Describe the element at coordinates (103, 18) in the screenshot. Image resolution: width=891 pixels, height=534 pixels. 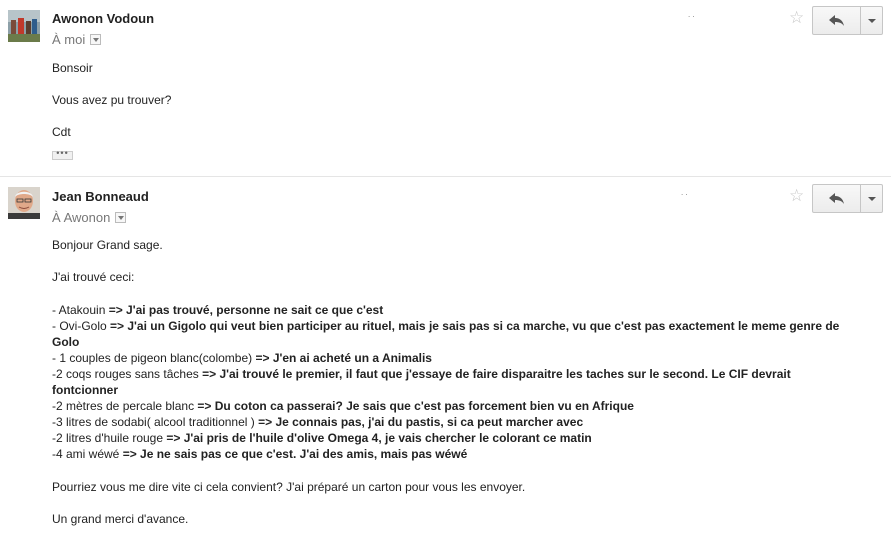
I see `sender-name: Awonon Vodoun` at that location.